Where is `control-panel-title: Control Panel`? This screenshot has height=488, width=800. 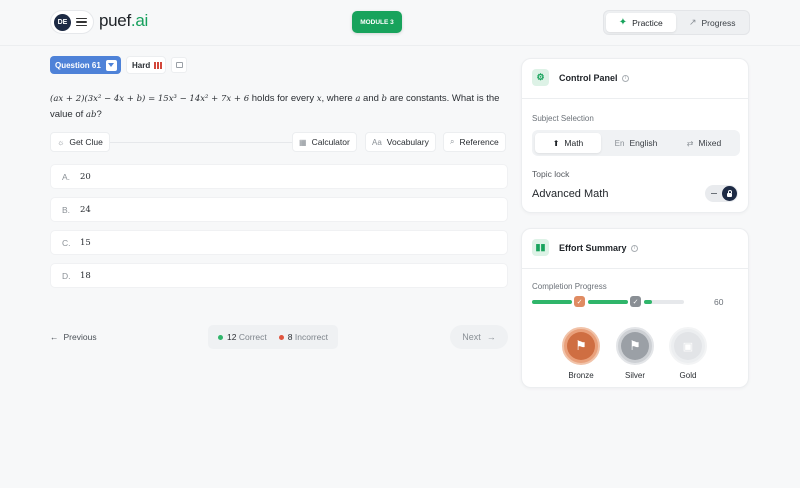
control-panel-title: Control Panel is located at coordinates (588, 77).